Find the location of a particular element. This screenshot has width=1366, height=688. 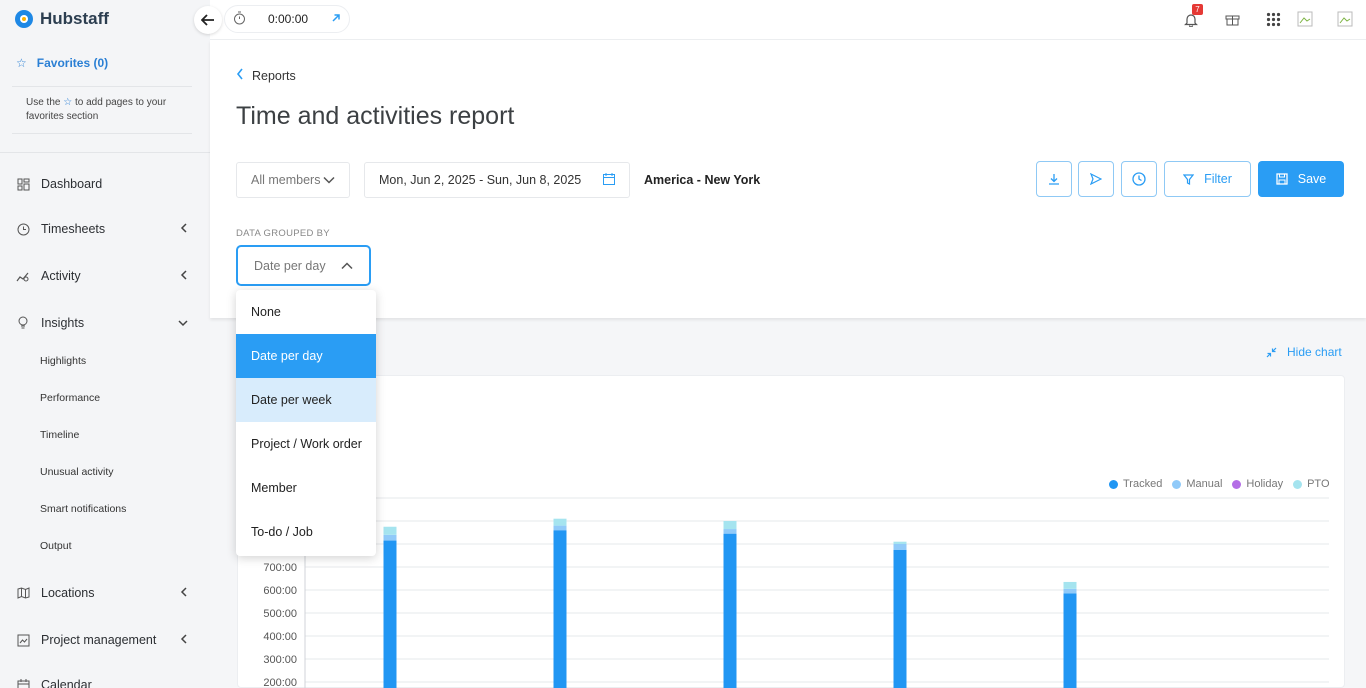

map-icon is located at coordinates (23, 593).